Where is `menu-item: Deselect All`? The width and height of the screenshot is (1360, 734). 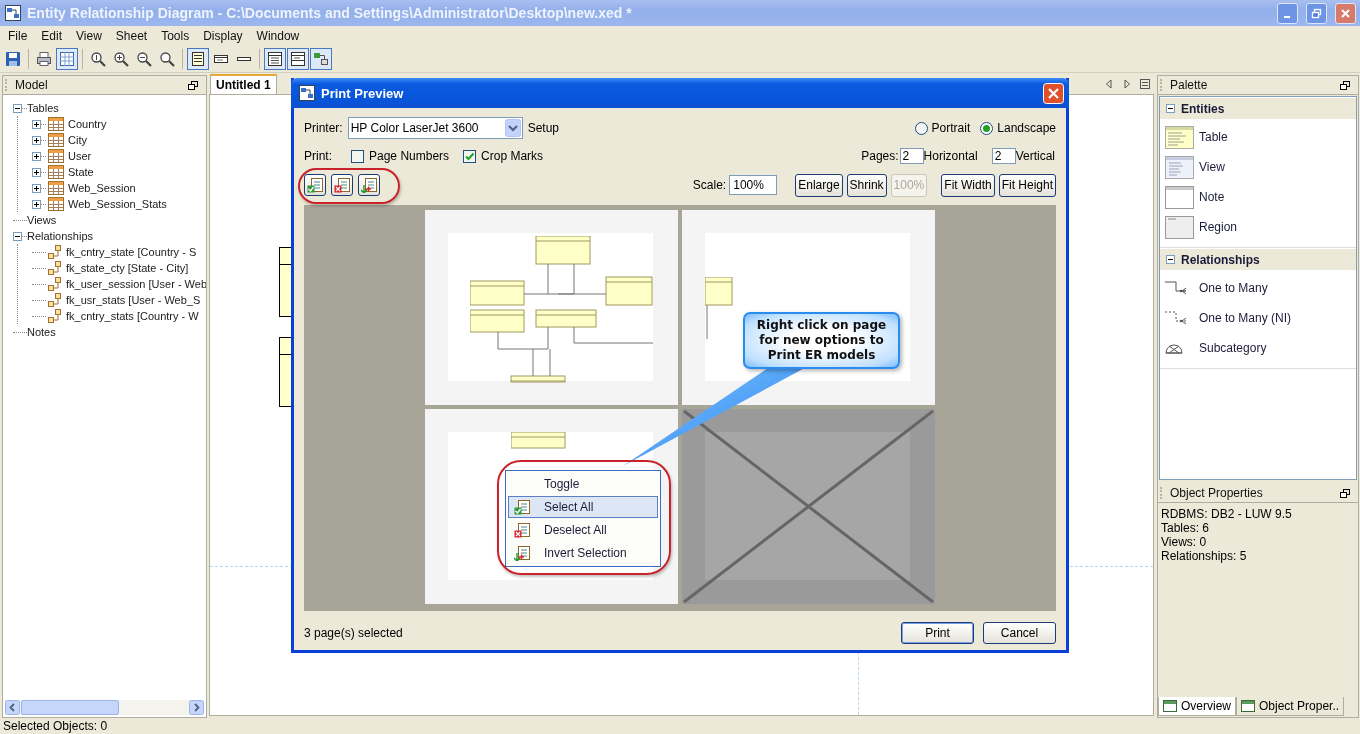
menu-item: Deselect All is located at coordinates (583, 530).